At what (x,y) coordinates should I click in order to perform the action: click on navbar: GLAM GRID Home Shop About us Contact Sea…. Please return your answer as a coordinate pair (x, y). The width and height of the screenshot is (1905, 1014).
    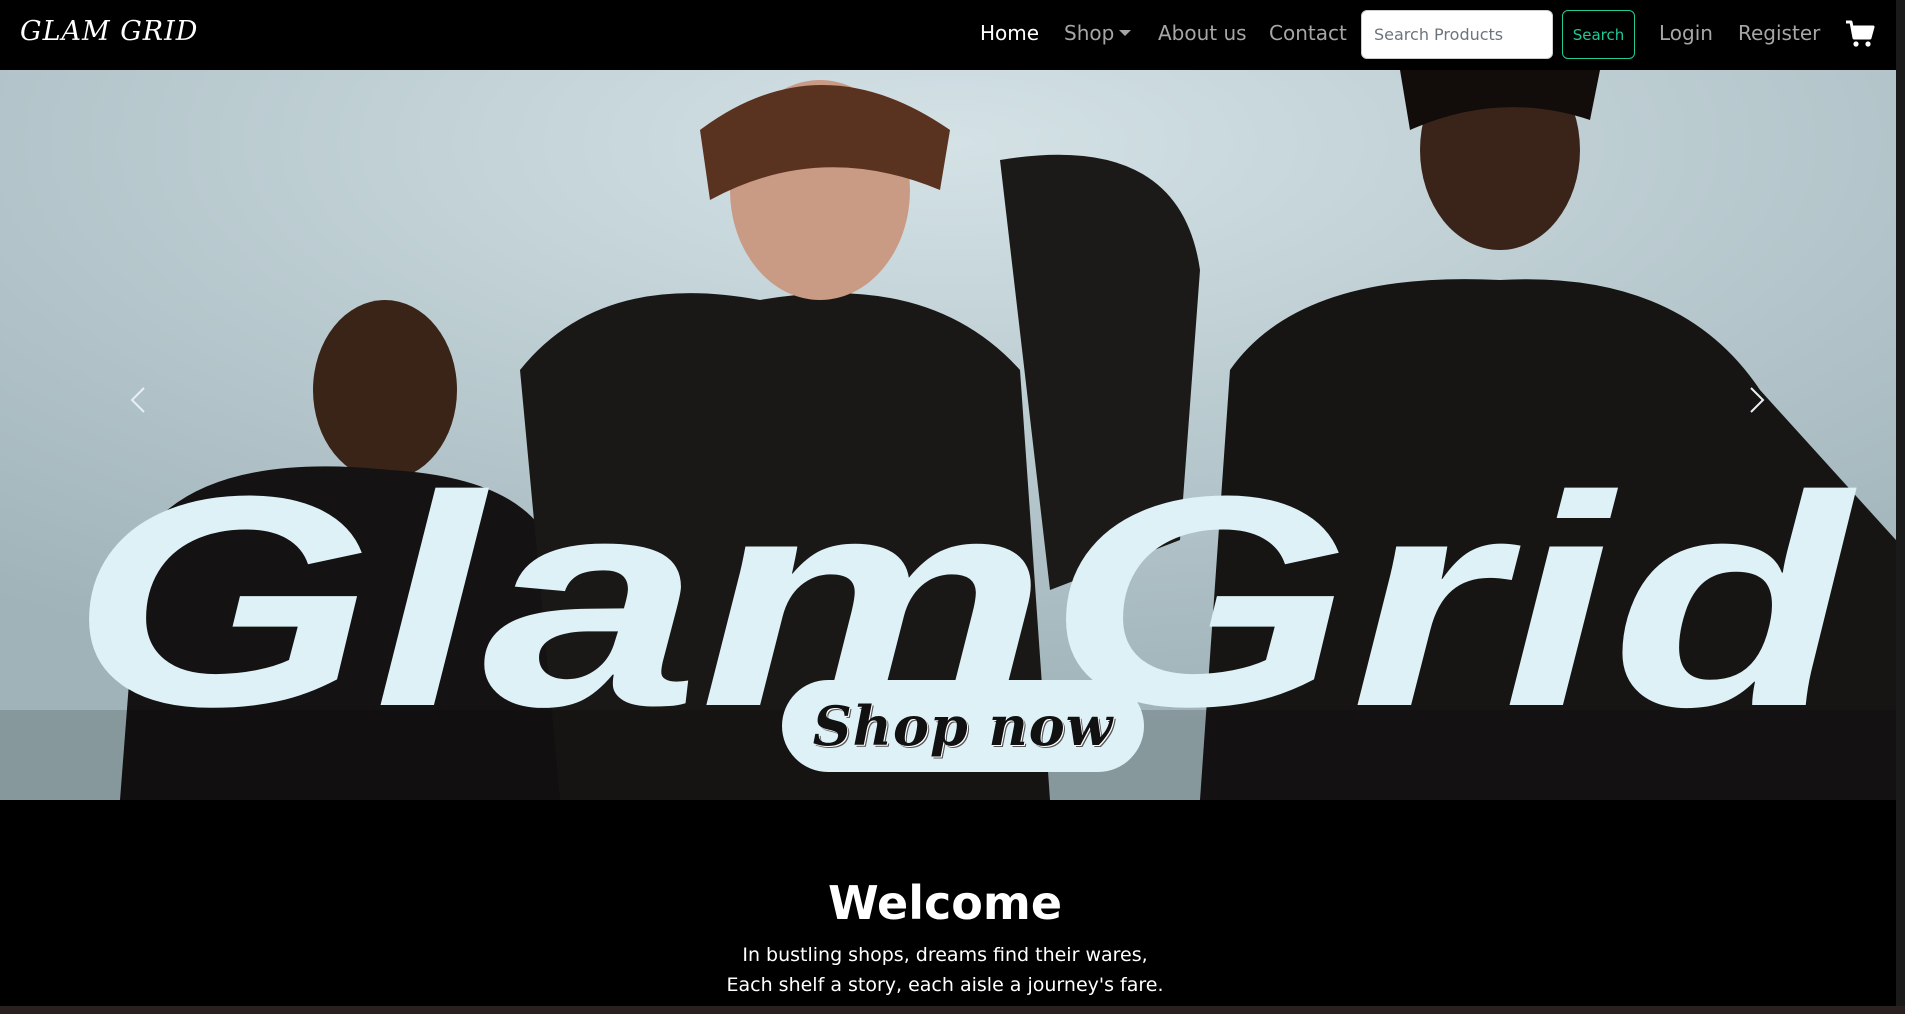
    Looking at the image, I should click on (952, 35).